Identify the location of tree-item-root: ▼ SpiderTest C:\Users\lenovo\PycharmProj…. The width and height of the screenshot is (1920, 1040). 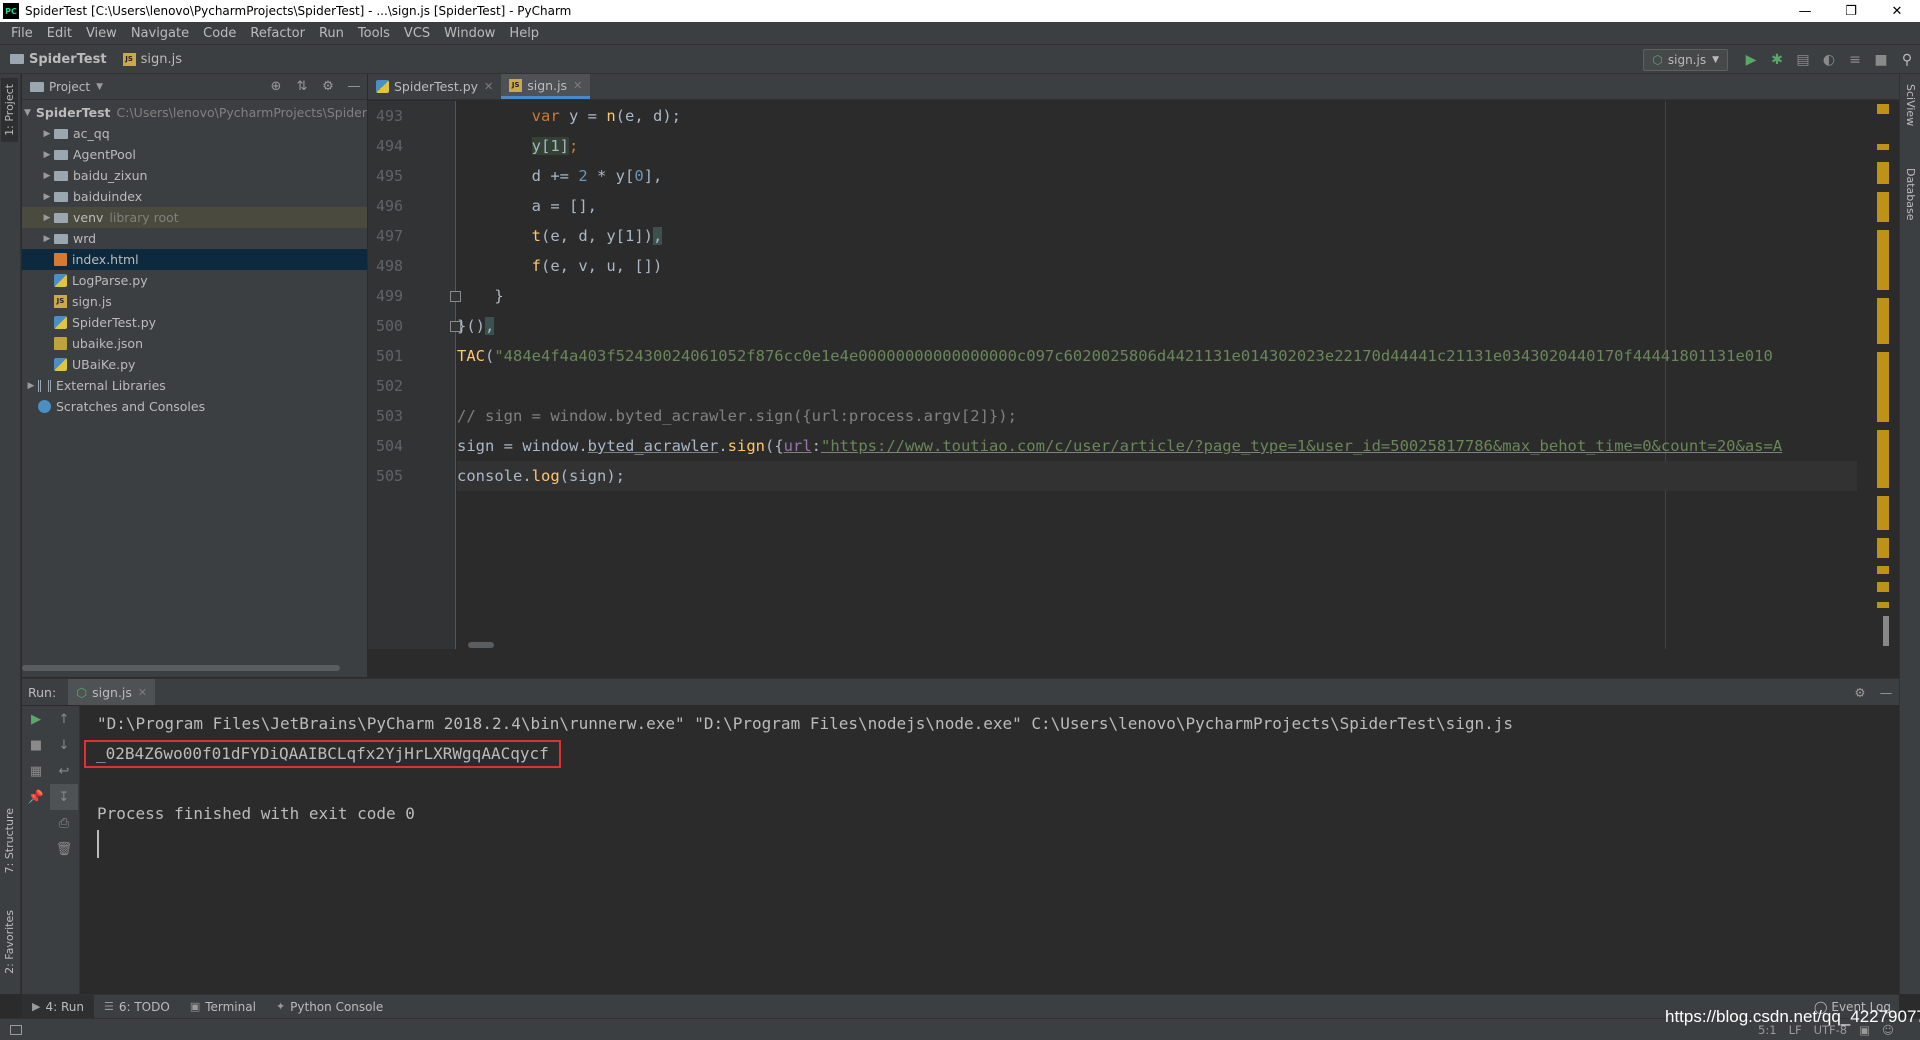
(194, 112).